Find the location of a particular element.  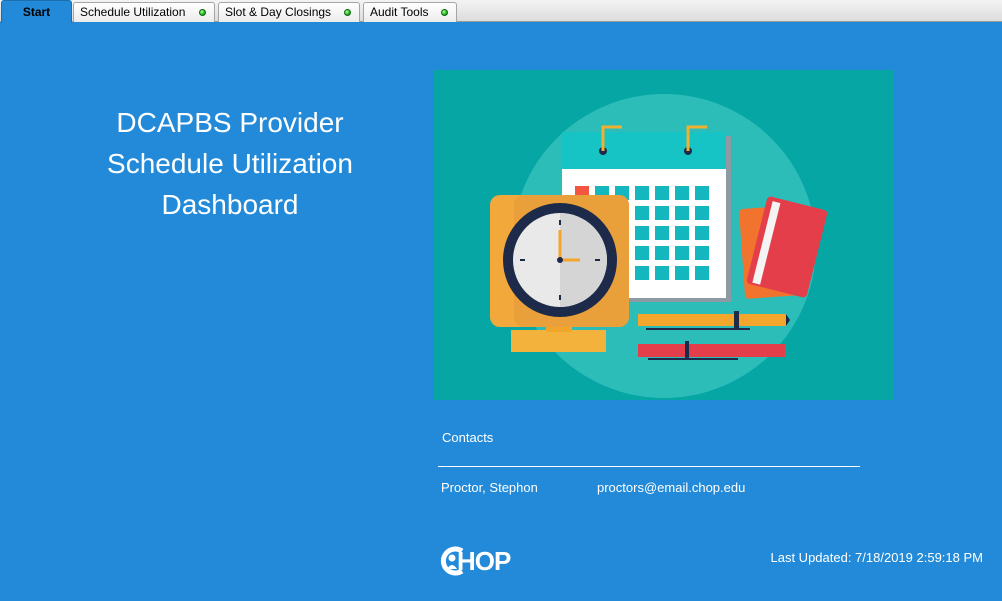

tab-label: Start is located at coordinates (36, 12).